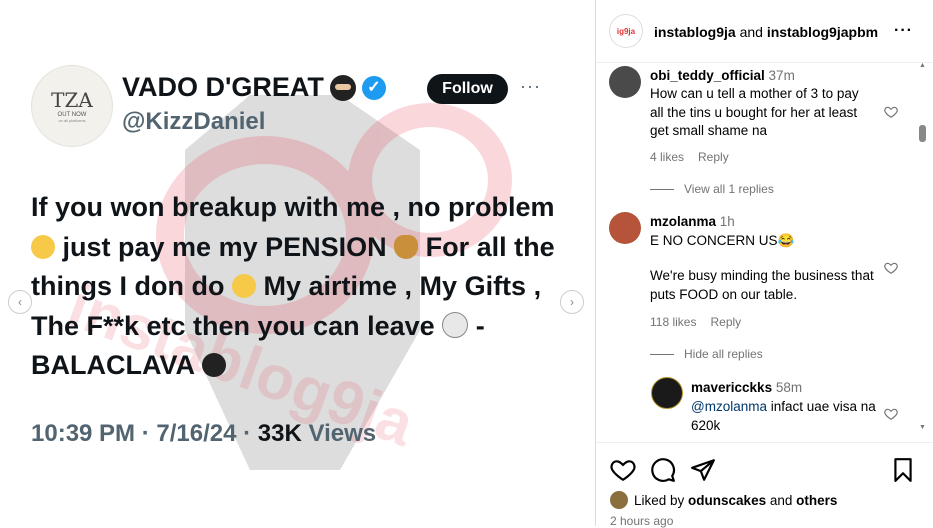  Describe the element at coordinates (723, 354) in the screenshot. I see `hide-replies-label: Hide all replies` at that location.